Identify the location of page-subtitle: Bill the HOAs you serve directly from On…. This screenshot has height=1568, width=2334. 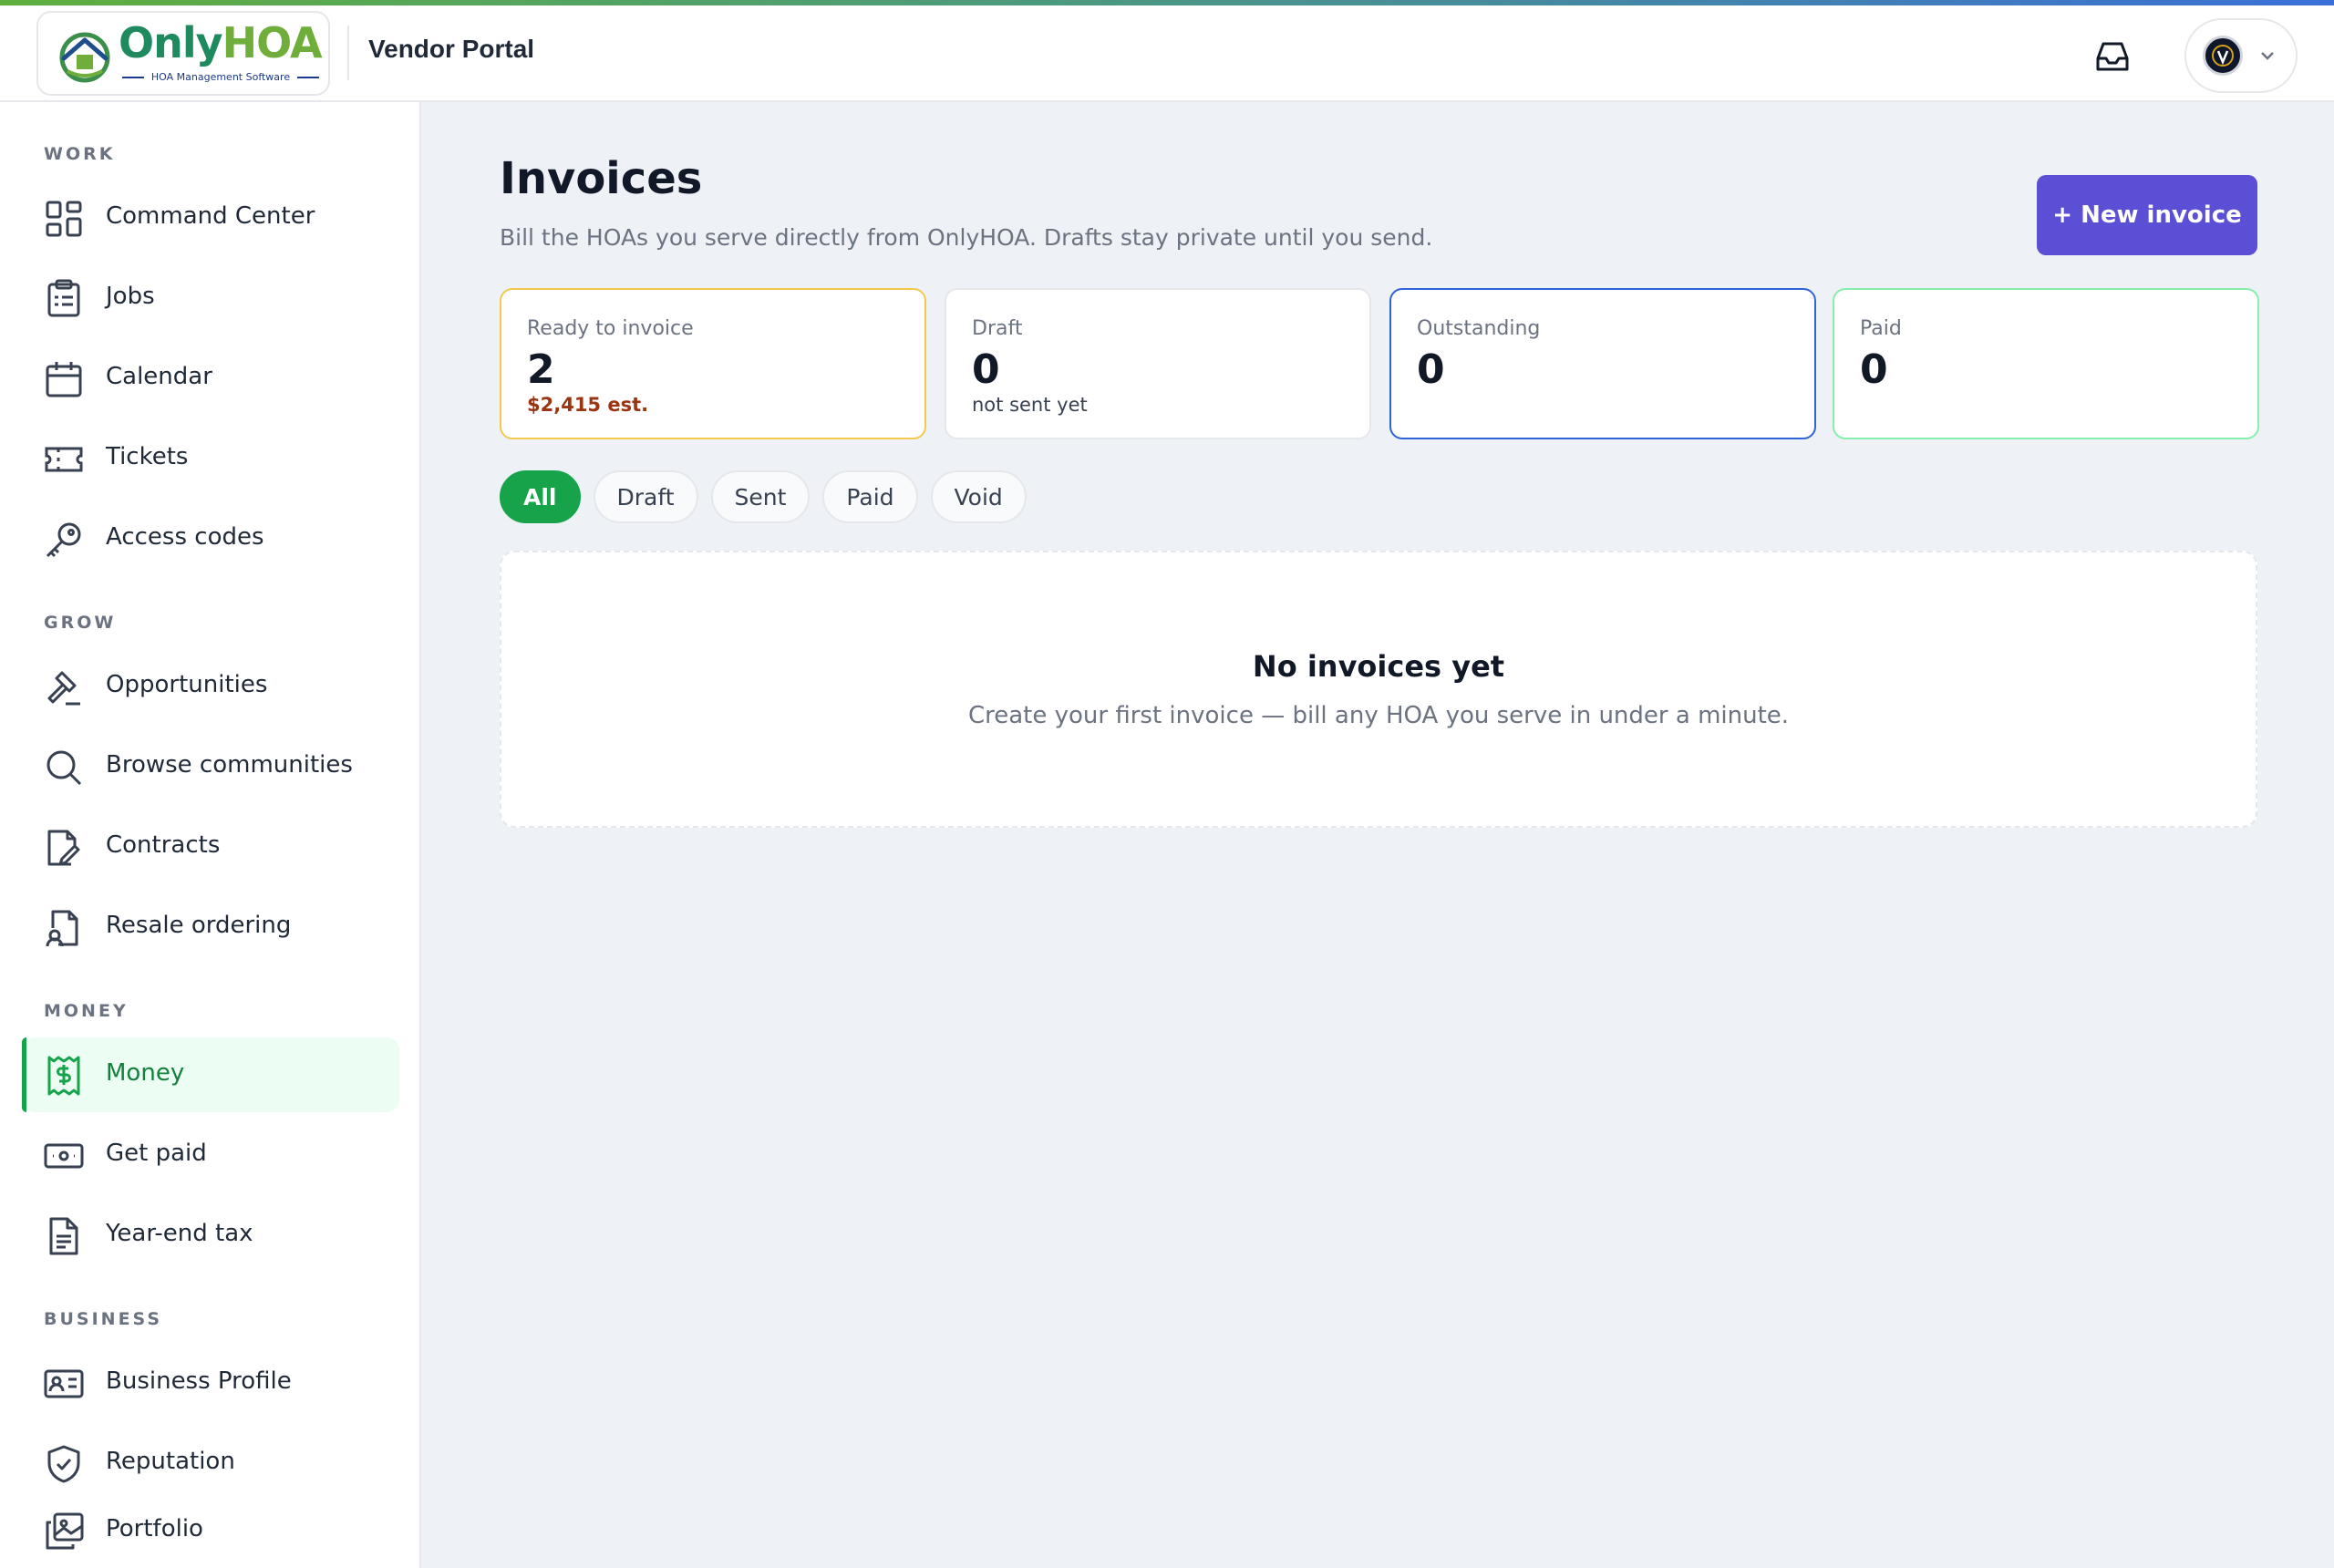
(967, 237).